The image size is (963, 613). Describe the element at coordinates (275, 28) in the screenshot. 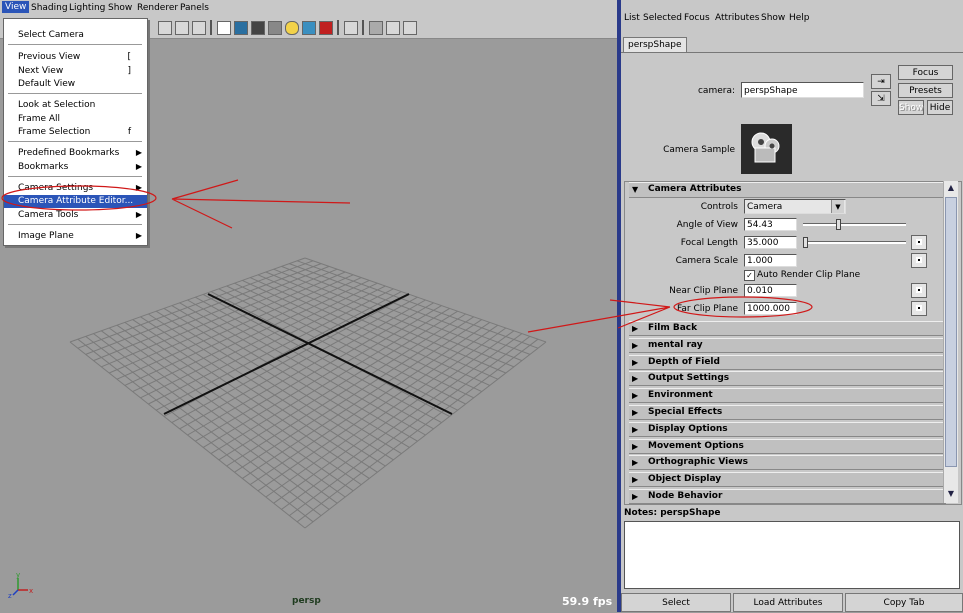

I see `lights-icon` at that location.